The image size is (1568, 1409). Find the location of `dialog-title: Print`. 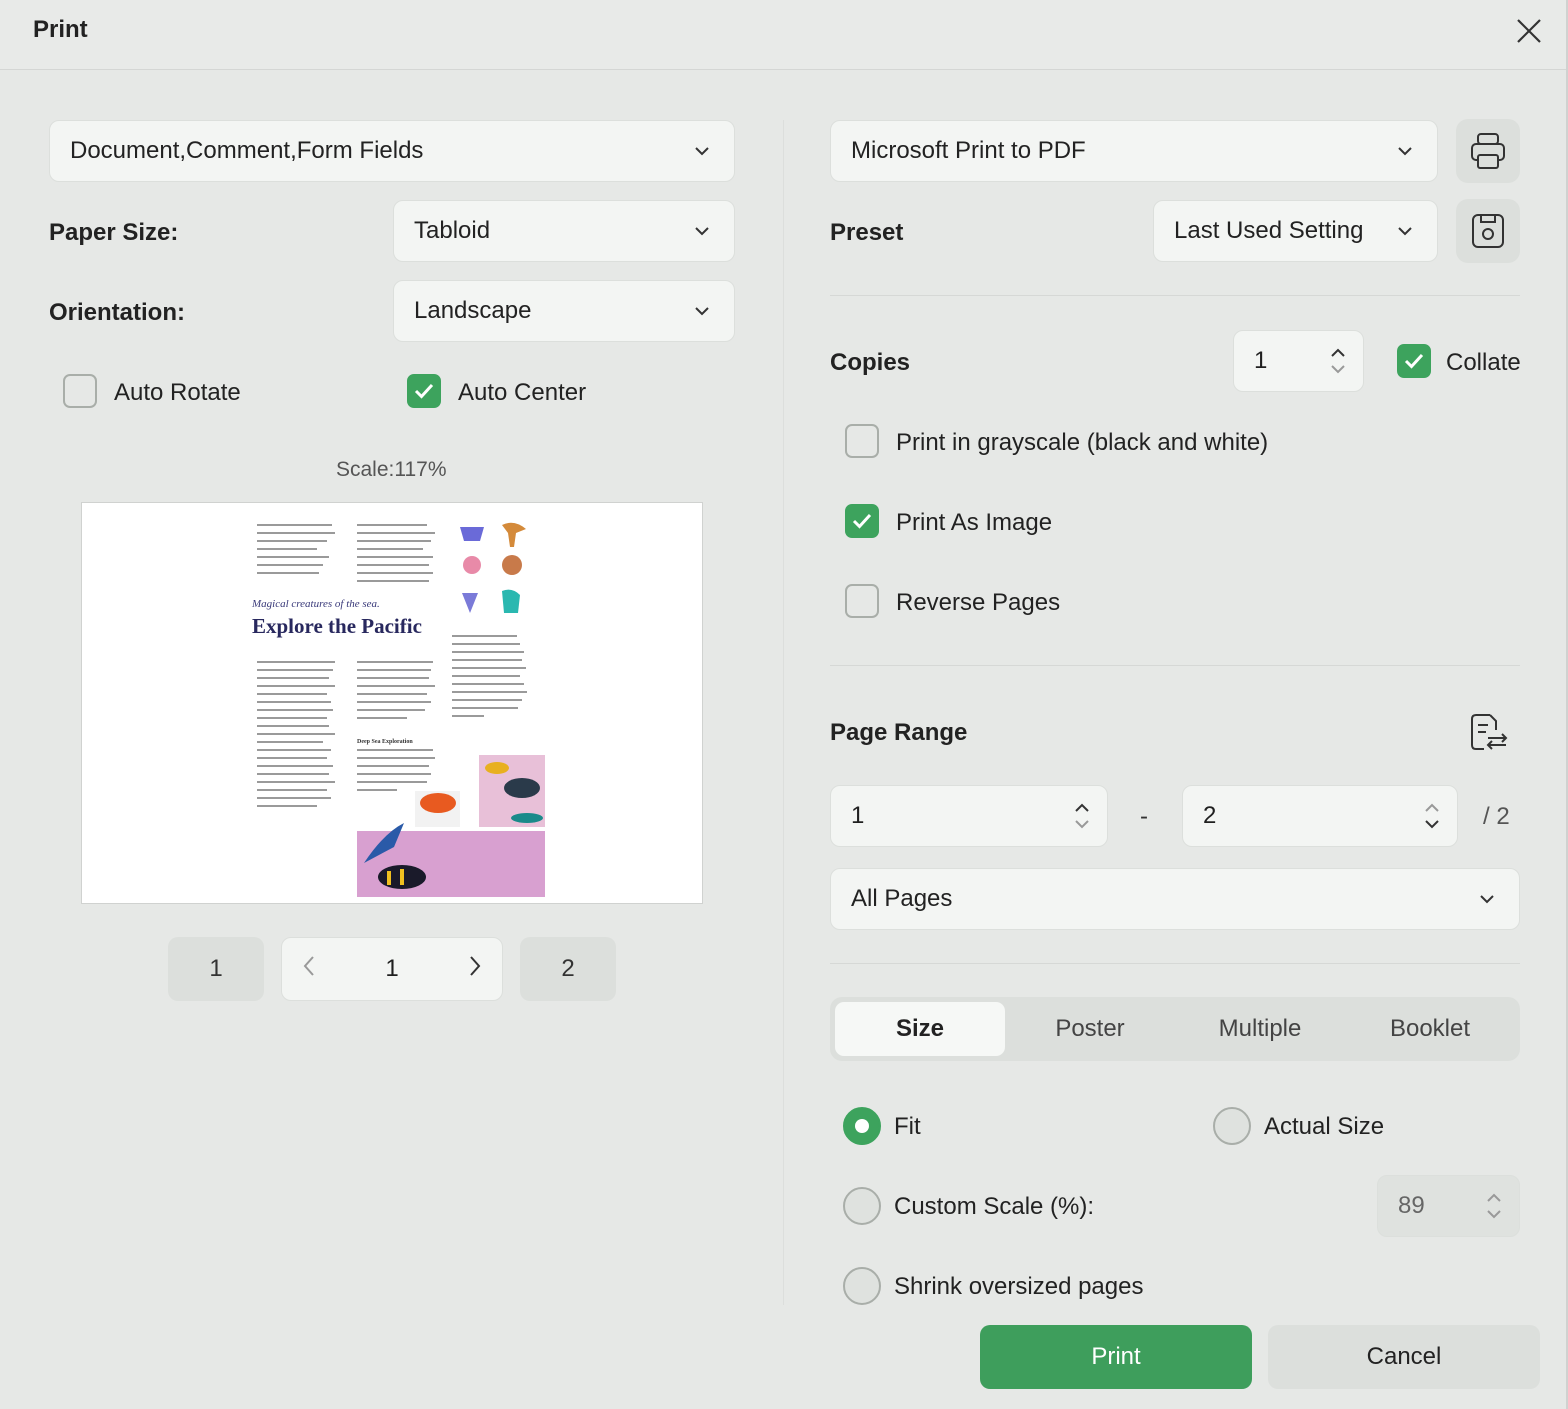

dialog-title: Print is located at coordinates (60, 29).